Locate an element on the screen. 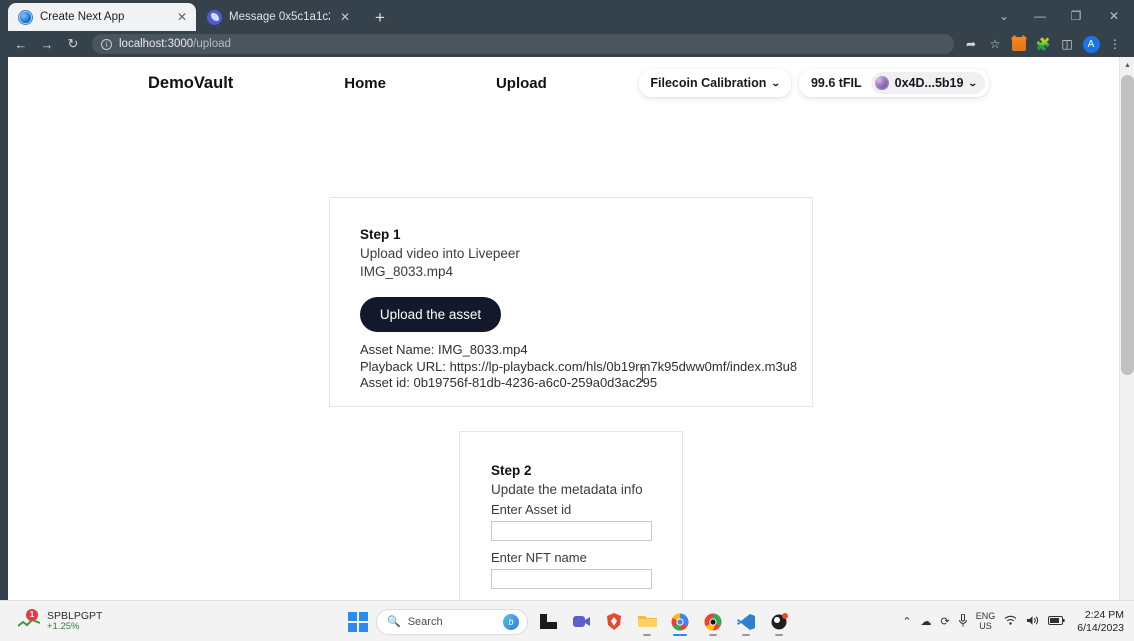 The height and width of the screenshot is (641, 1134). file-explorer-icon is located at coordinates (647, 622).